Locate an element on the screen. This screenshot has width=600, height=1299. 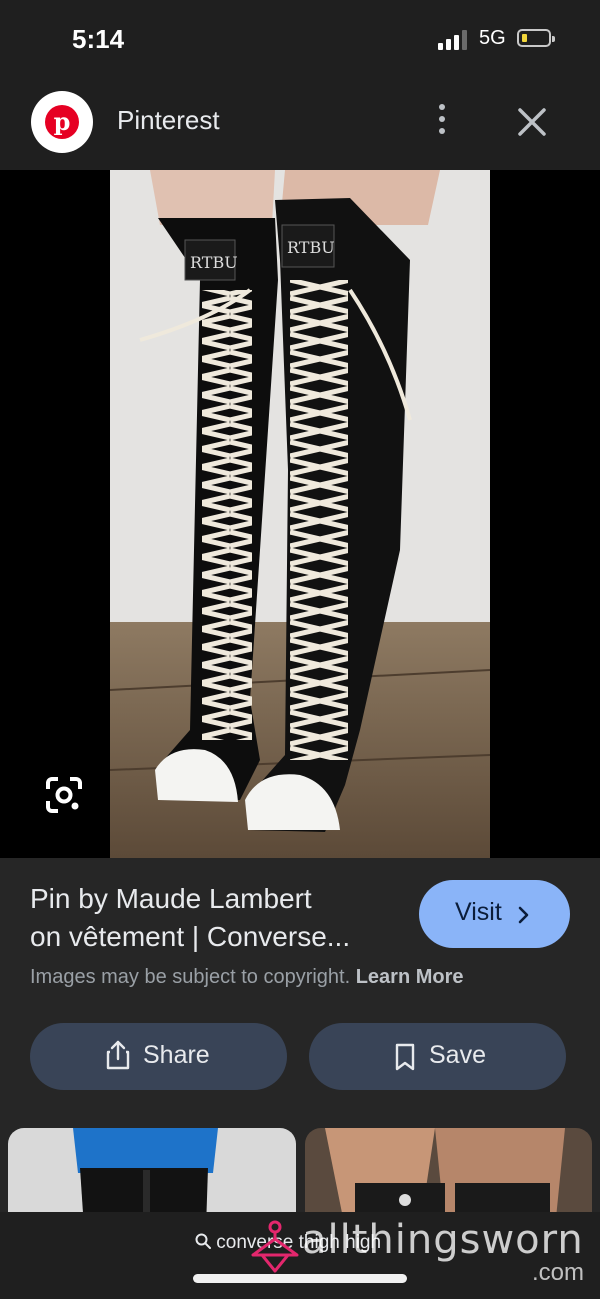
visit-button: Visit is located at coordinates (494, 914).